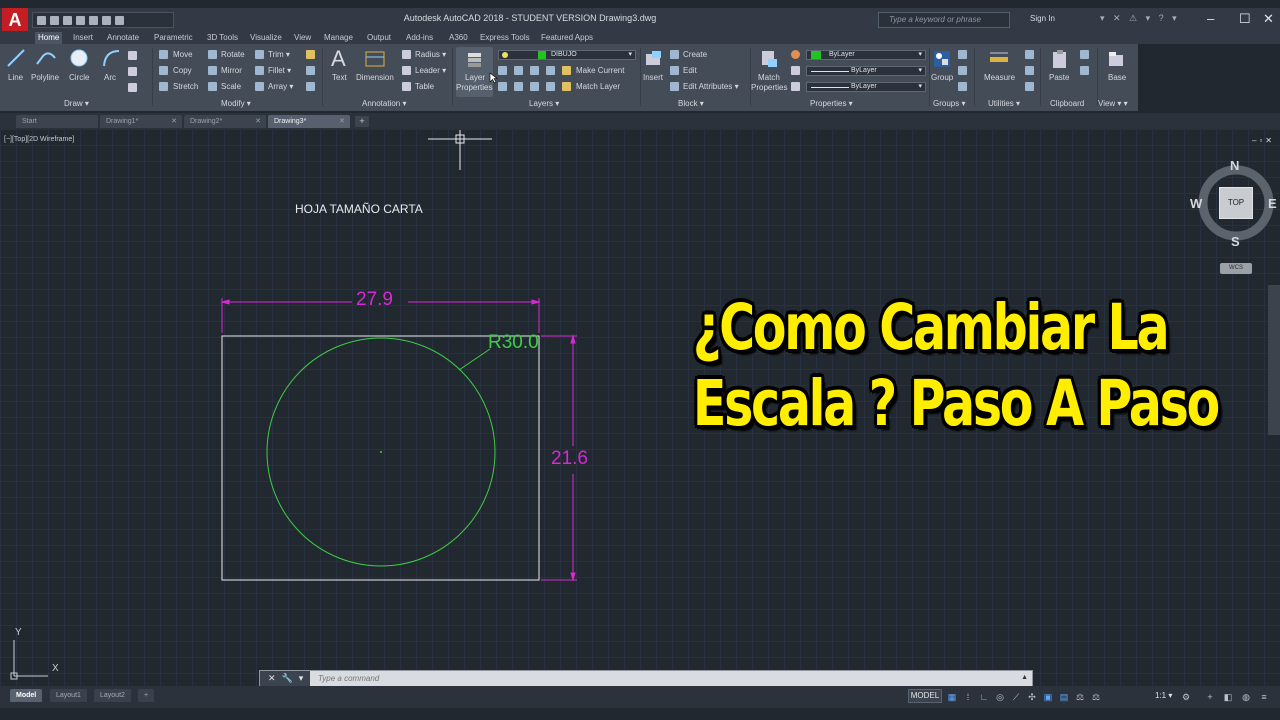 The width and height of the screenshot is (1280, 720). Describe the element at coordinates (55, 668) in the screenshot. I see `ucs-x-label: X` at that location.